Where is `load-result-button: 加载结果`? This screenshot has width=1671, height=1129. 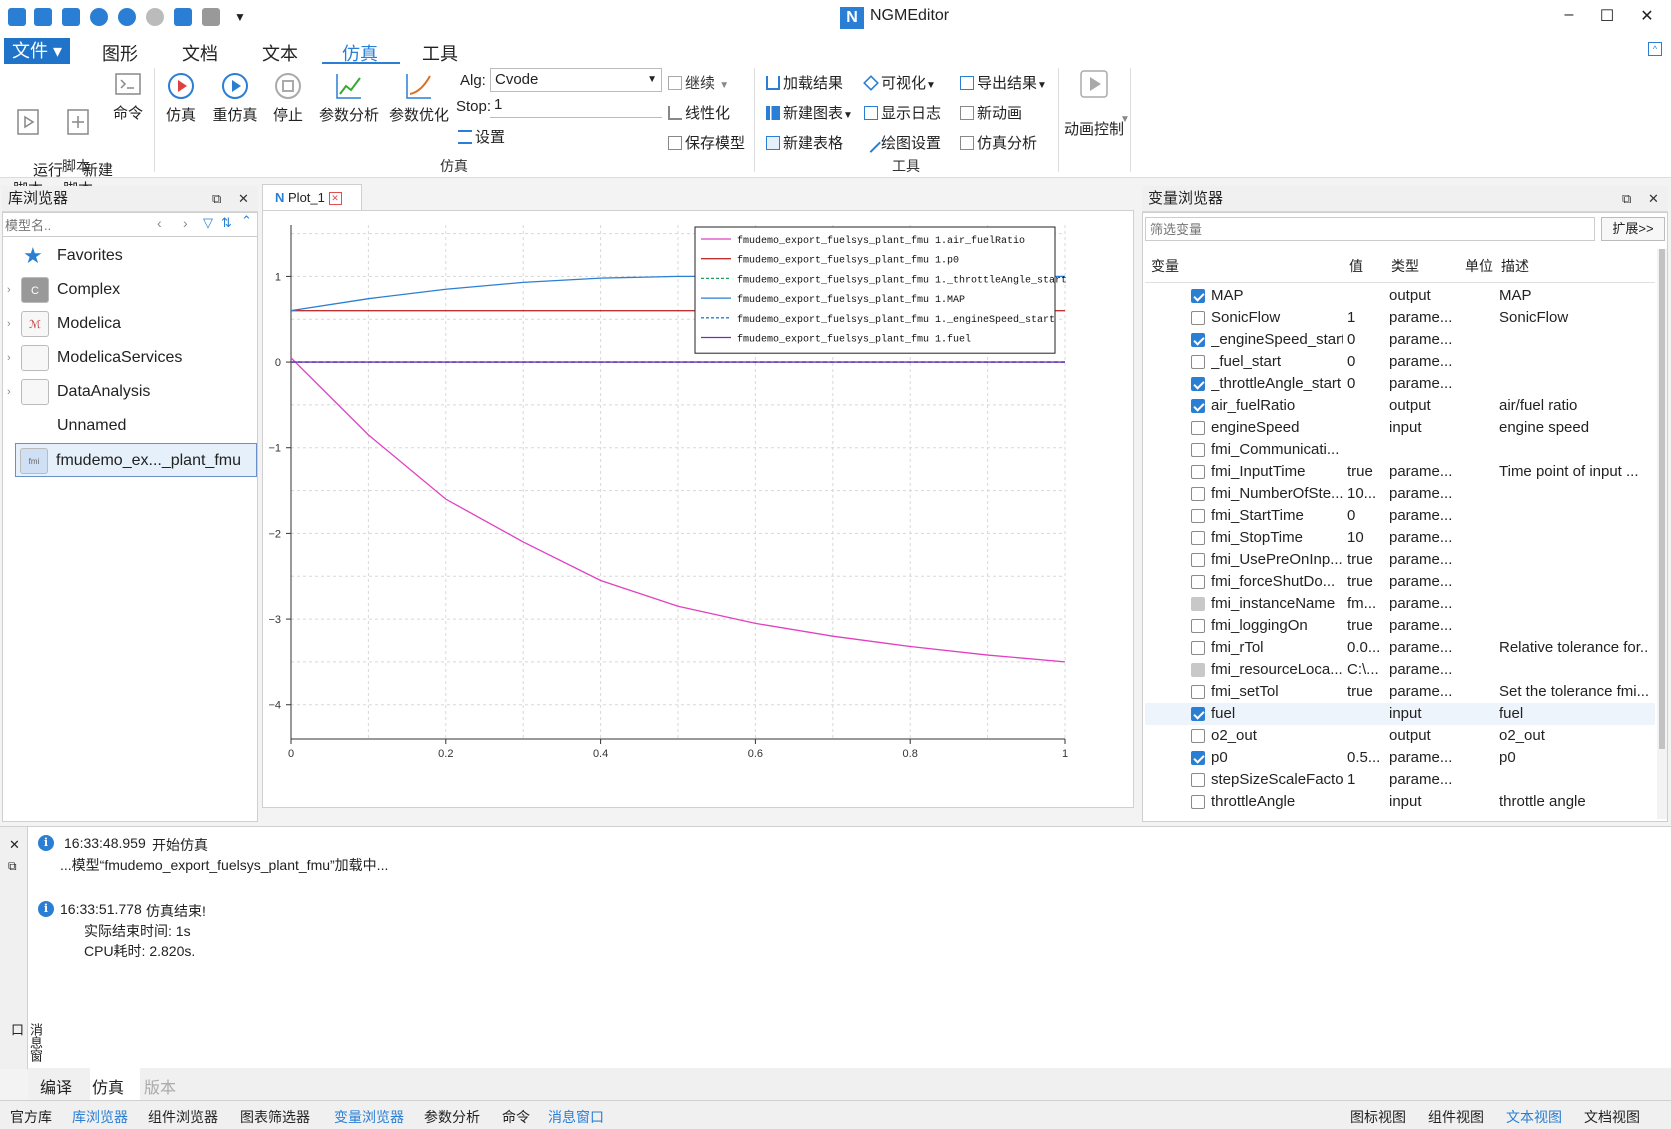 load-result-button: 加载结果 is located at coordinates (804, 82).